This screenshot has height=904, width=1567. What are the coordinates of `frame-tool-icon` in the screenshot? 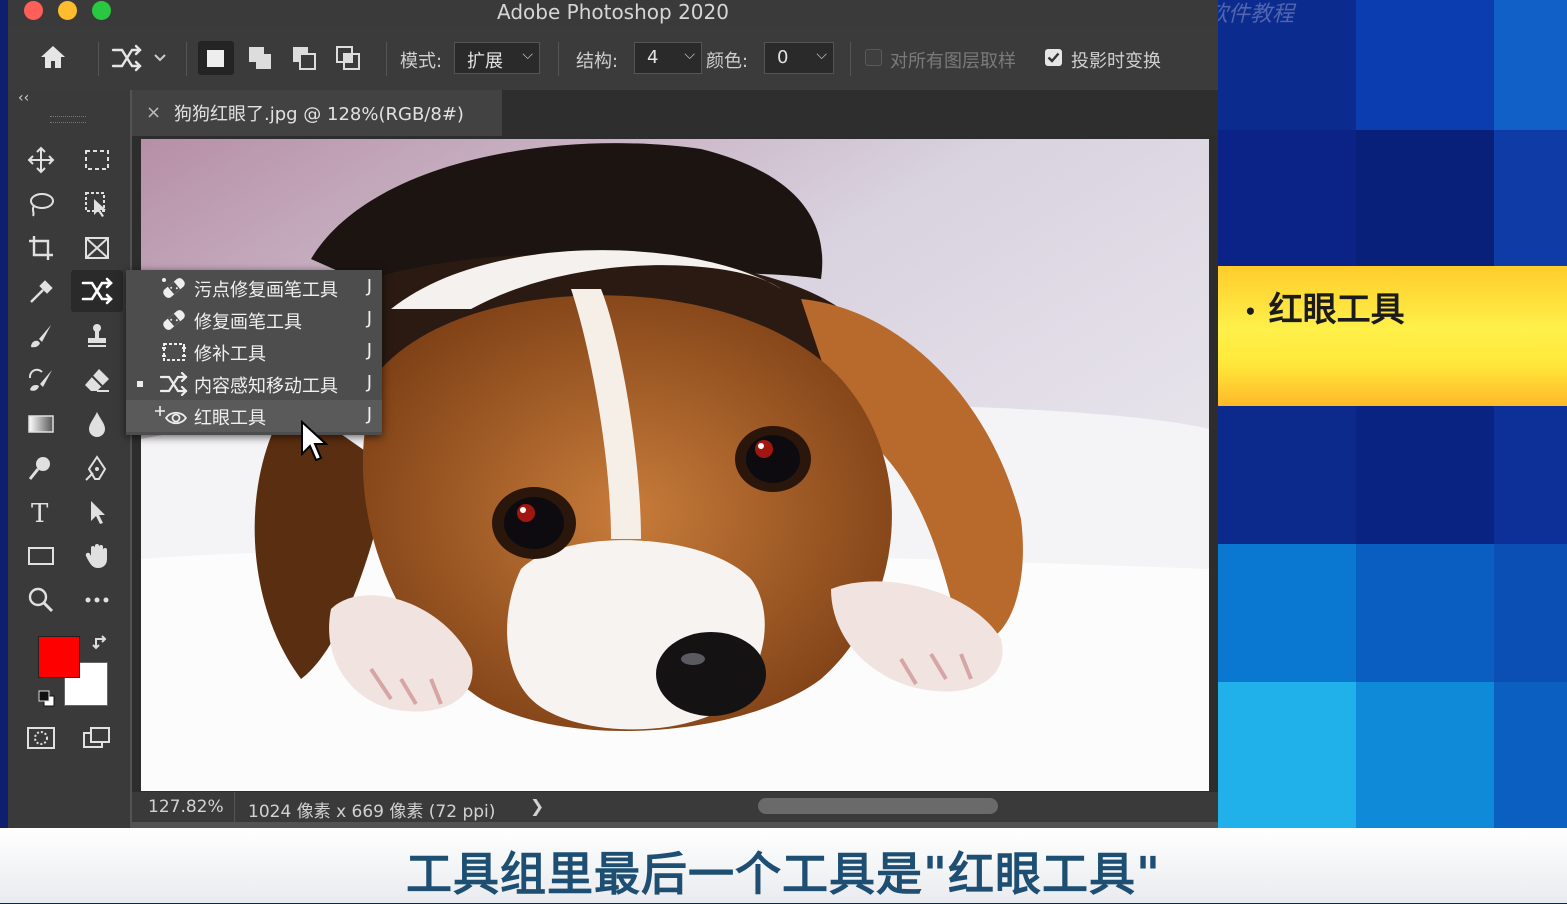 It's located at (97, 248).